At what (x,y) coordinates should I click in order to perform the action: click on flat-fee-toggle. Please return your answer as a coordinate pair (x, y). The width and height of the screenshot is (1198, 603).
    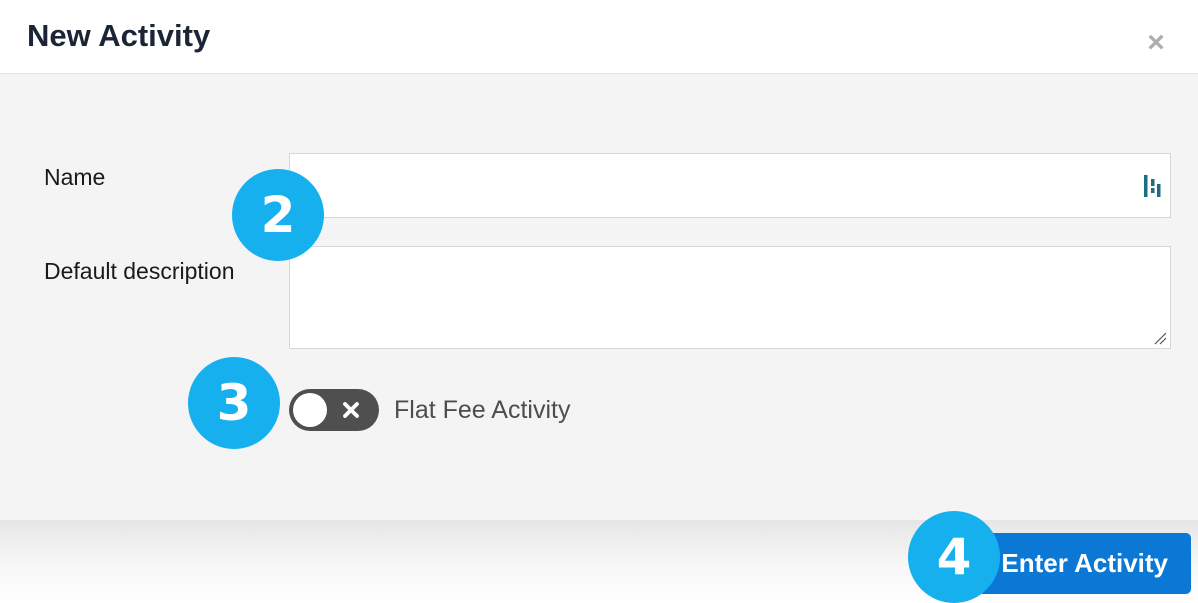
    Looking at the image, I should click on (334, 410).